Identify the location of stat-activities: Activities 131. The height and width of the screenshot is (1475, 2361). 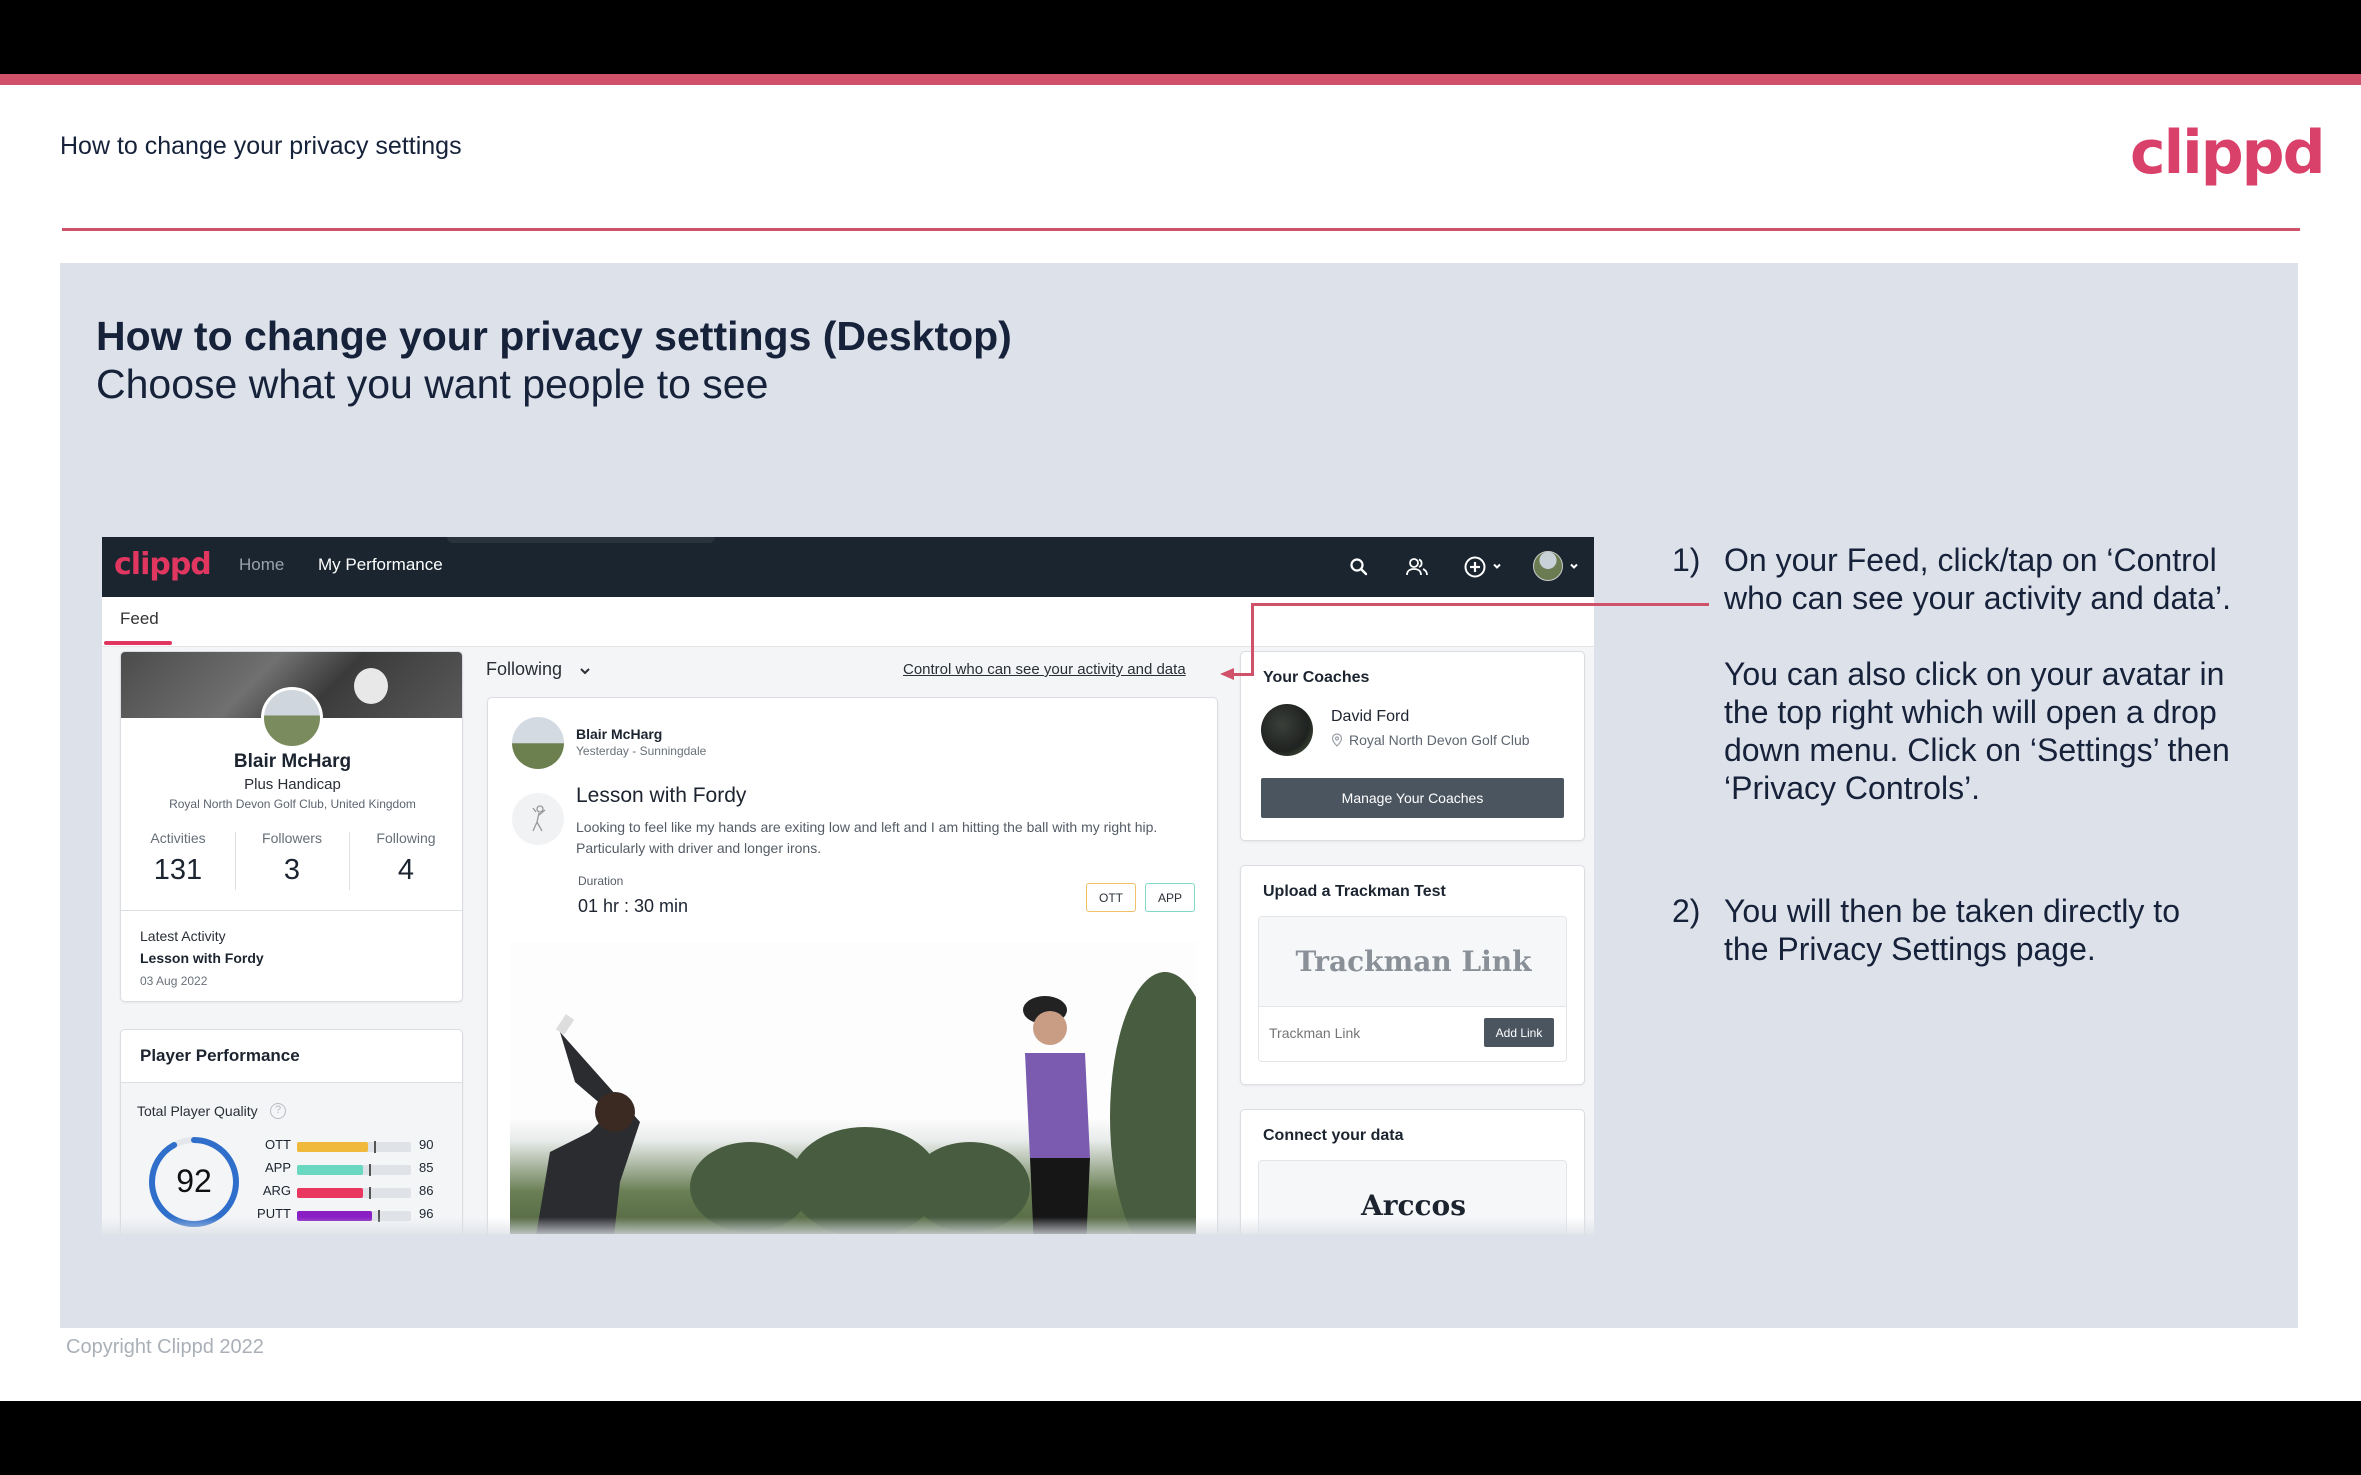
(178, 858).